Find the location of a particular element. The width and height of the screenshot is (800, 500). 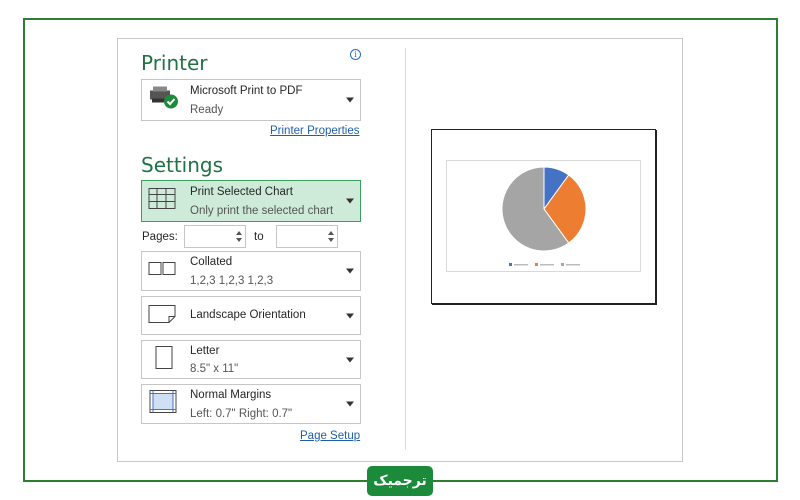

print-preview-page is located at coordinates (543, 216).